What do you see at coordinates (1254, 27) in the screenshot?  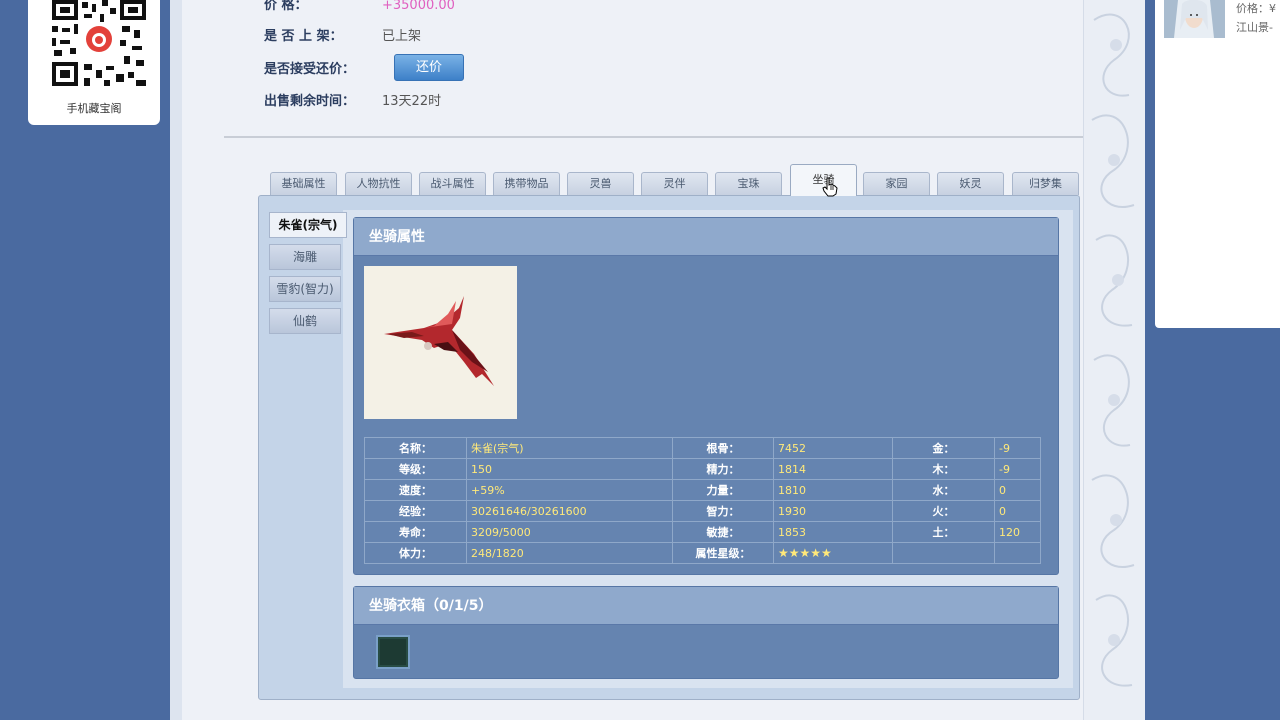 I see `listing-name: 江山景-` at bounding box center [1254, 27].